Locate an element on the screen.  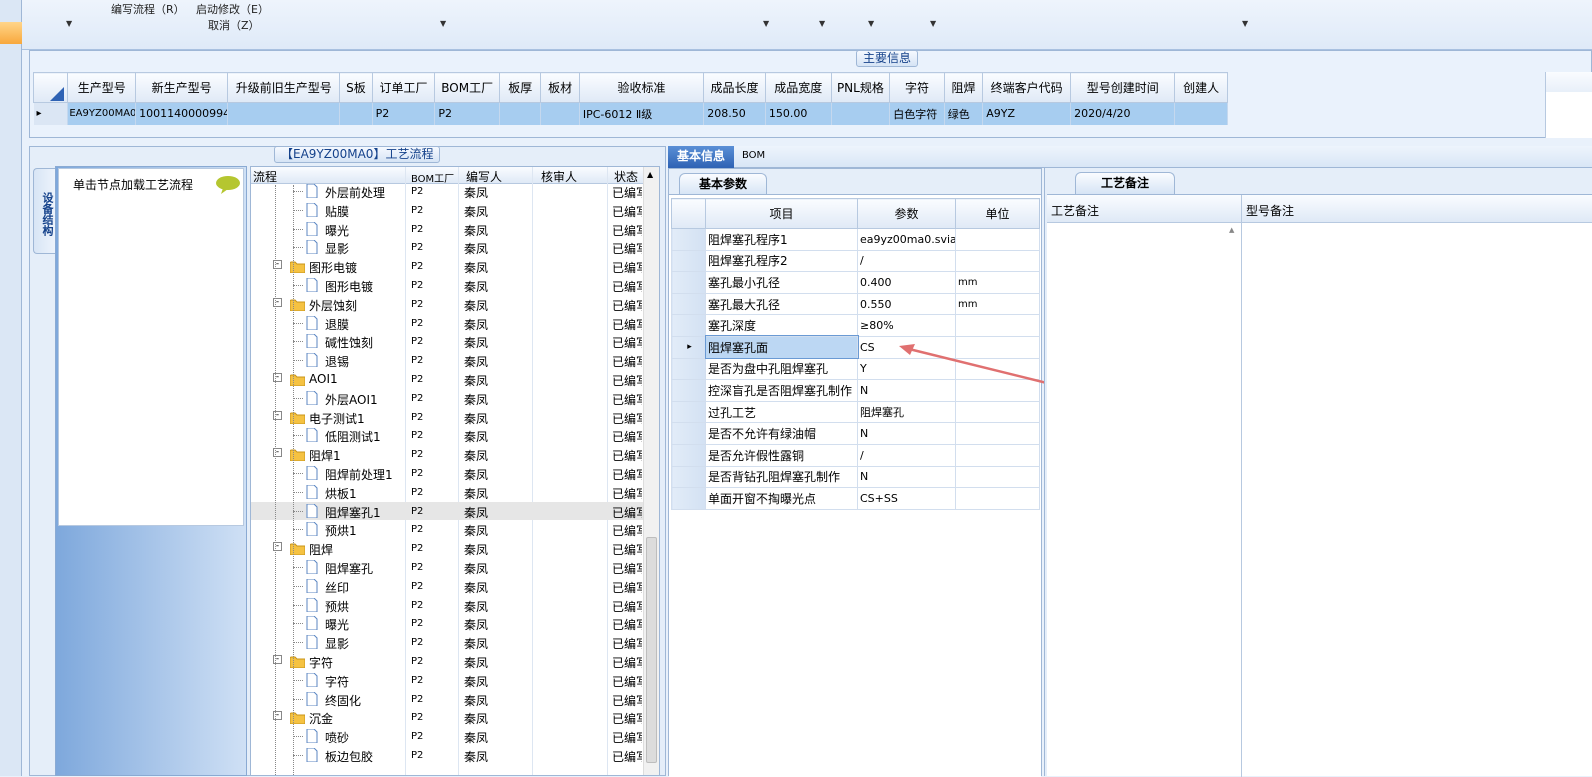
scrollbar: ▲ is located at coordinates (651, 471).